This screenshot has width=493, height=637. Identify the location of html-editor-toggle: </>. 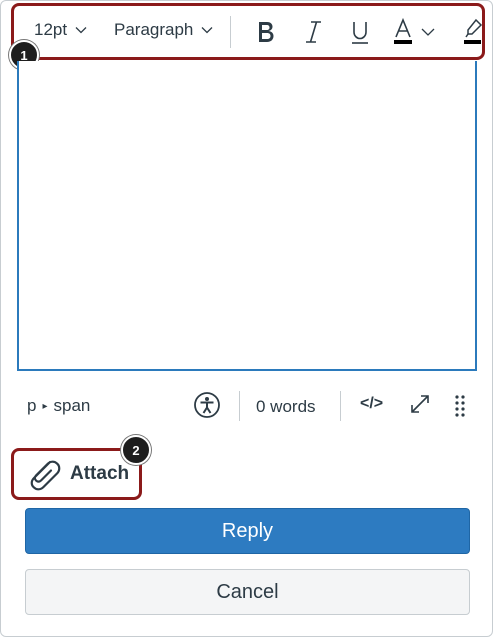
(371, 404).